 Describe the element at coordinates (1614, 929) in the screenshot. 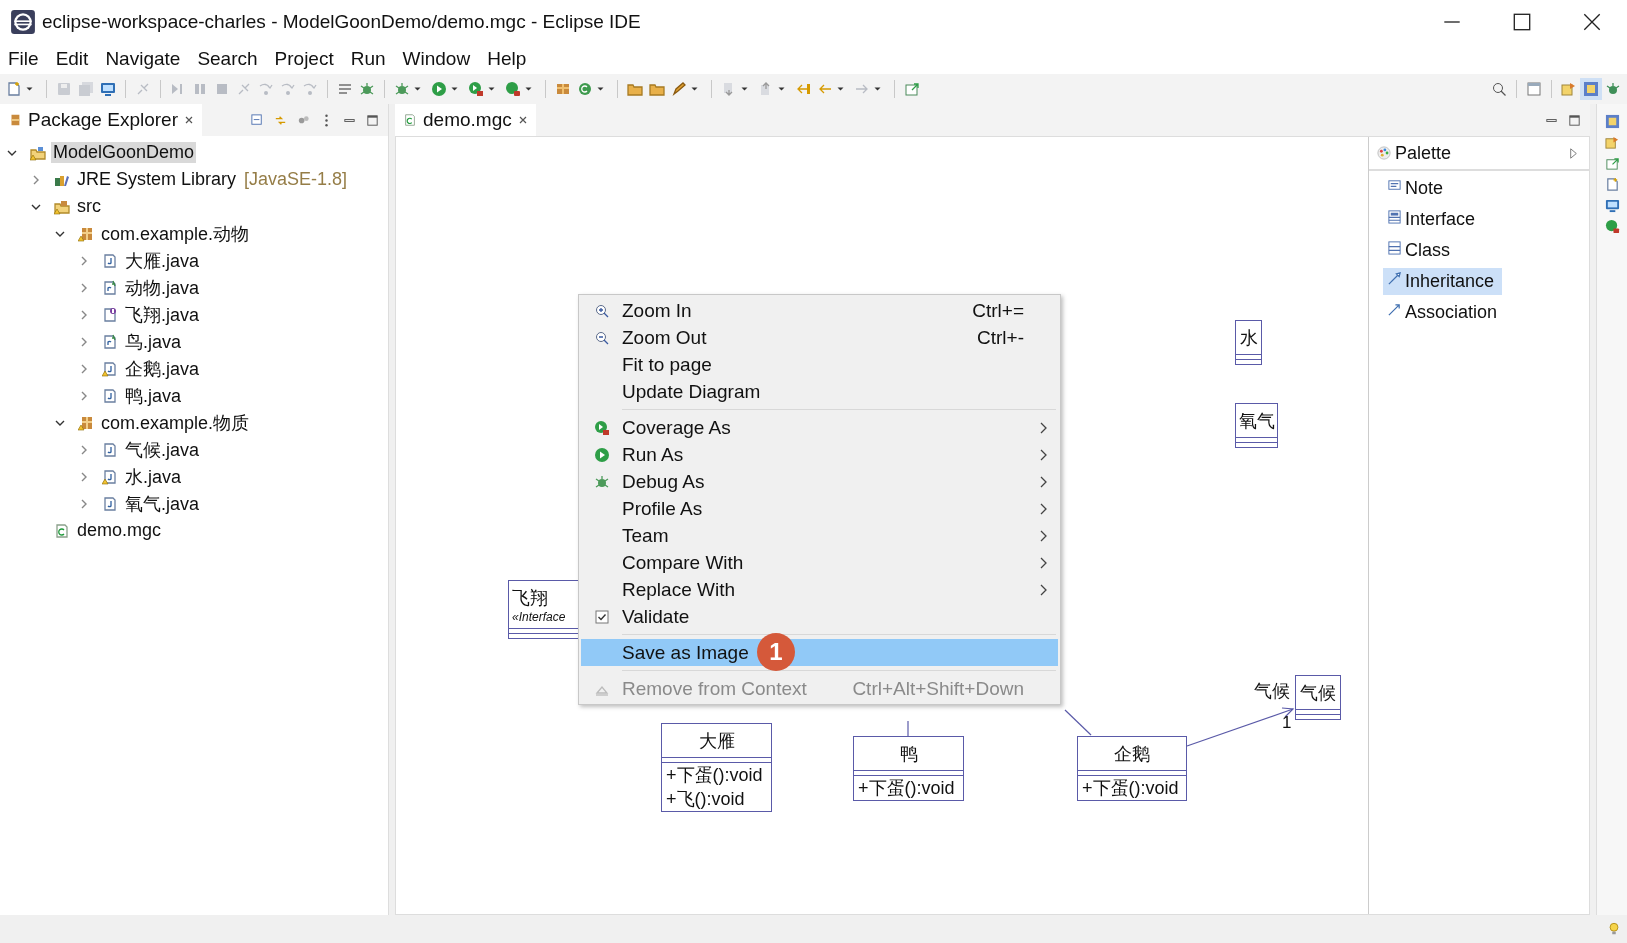

I see `lightbulb-icon` at that location.